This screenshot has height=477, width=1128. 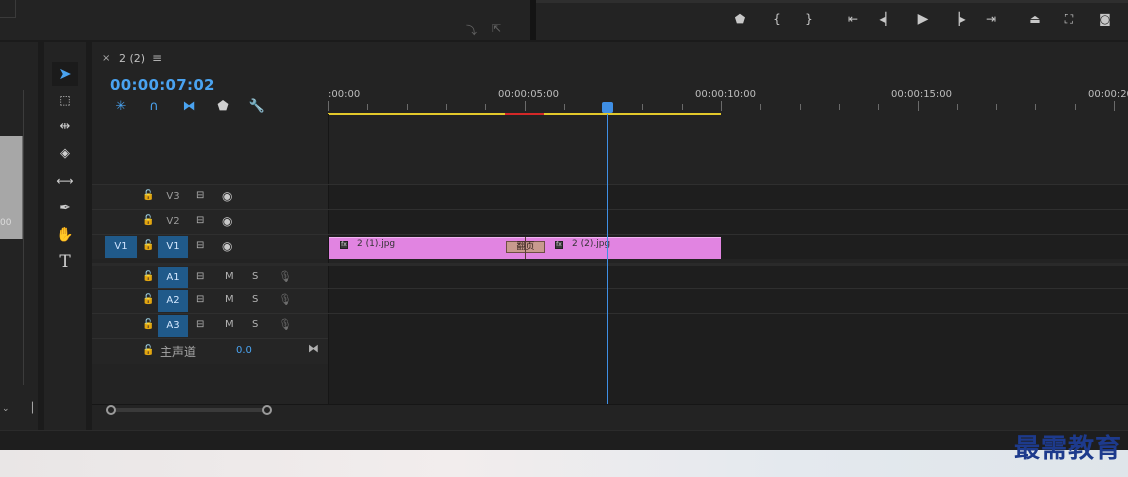 I want to click on chevron-down-icon: ⌄, so click(x=6, y=409).